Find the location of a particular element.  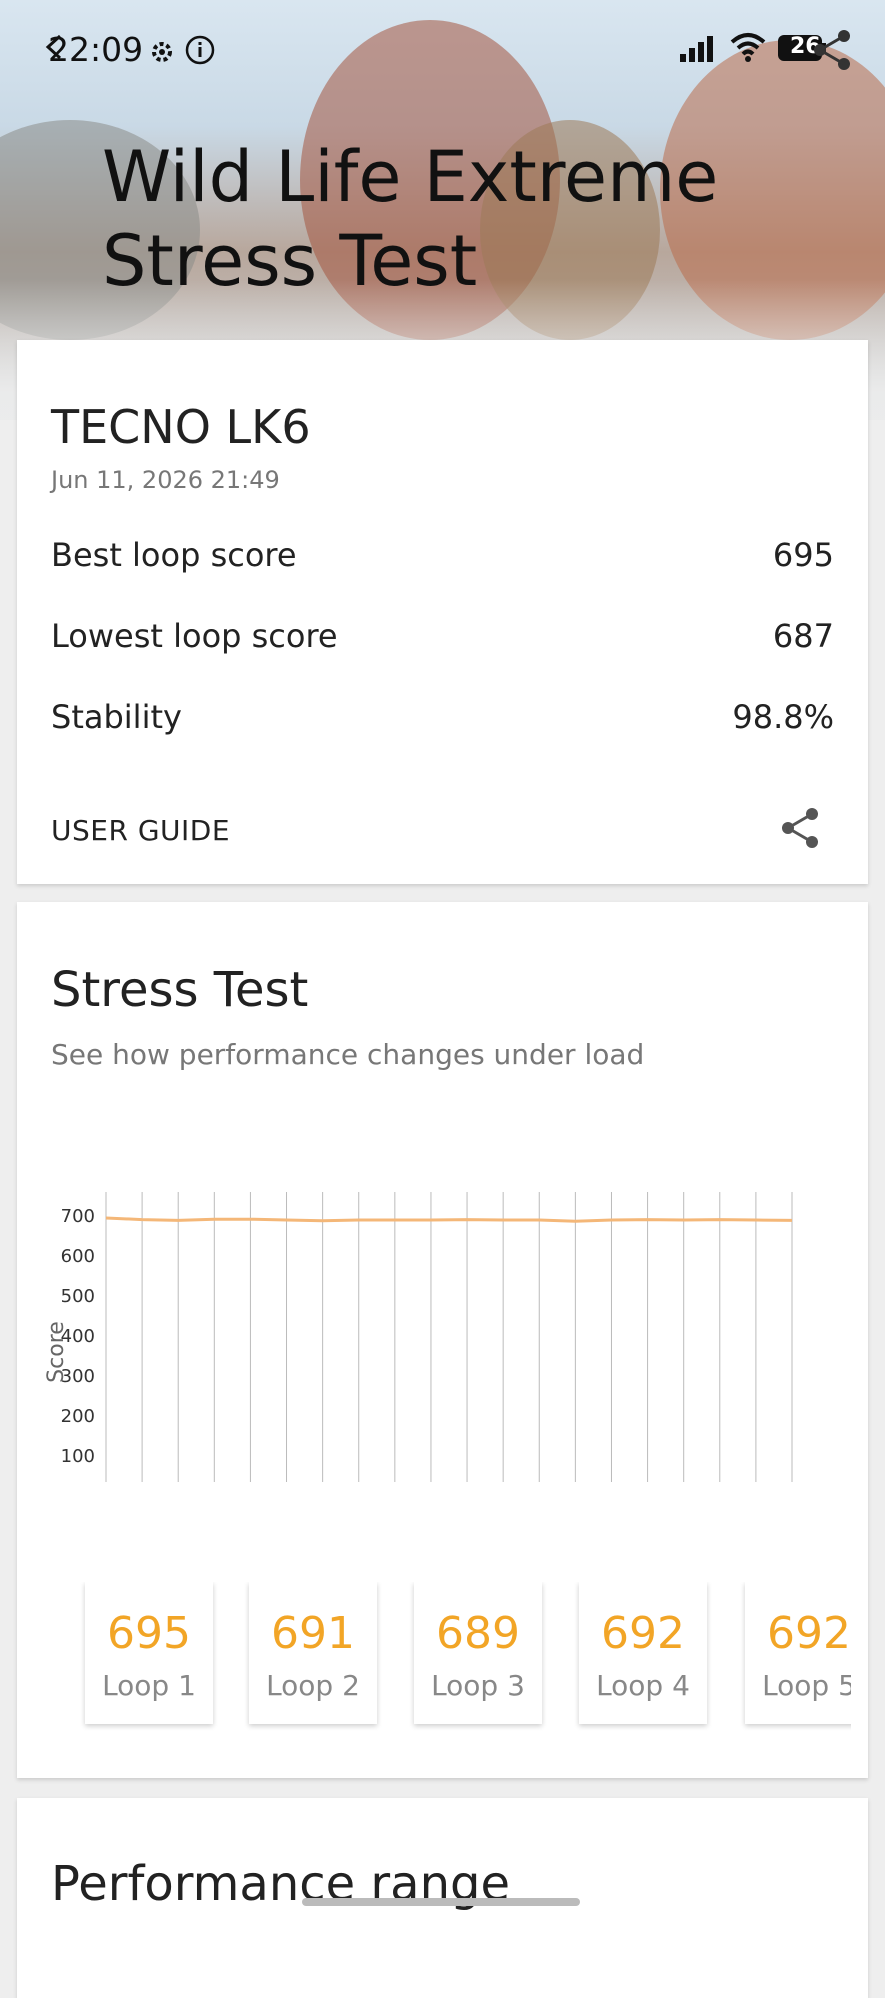

info-icon is located at coordinates (200, 50).